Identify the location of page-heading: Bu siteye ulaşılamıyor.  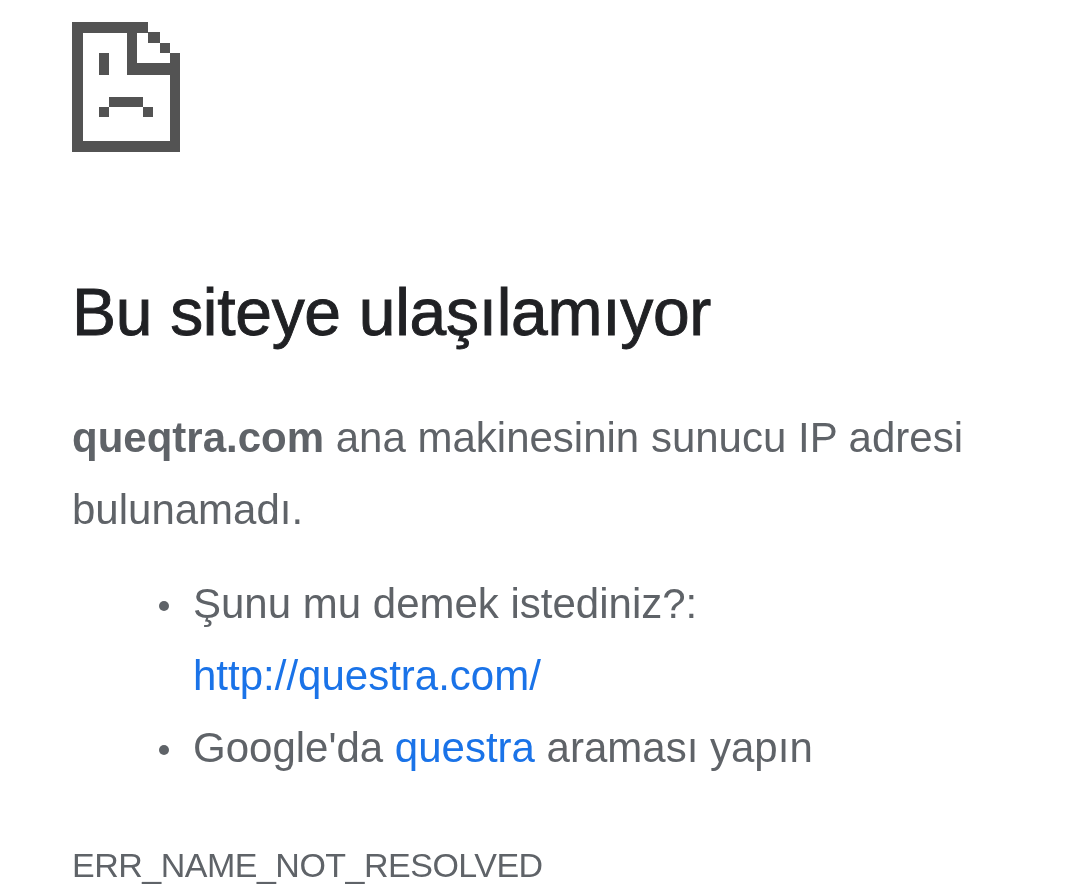
(391, 312).